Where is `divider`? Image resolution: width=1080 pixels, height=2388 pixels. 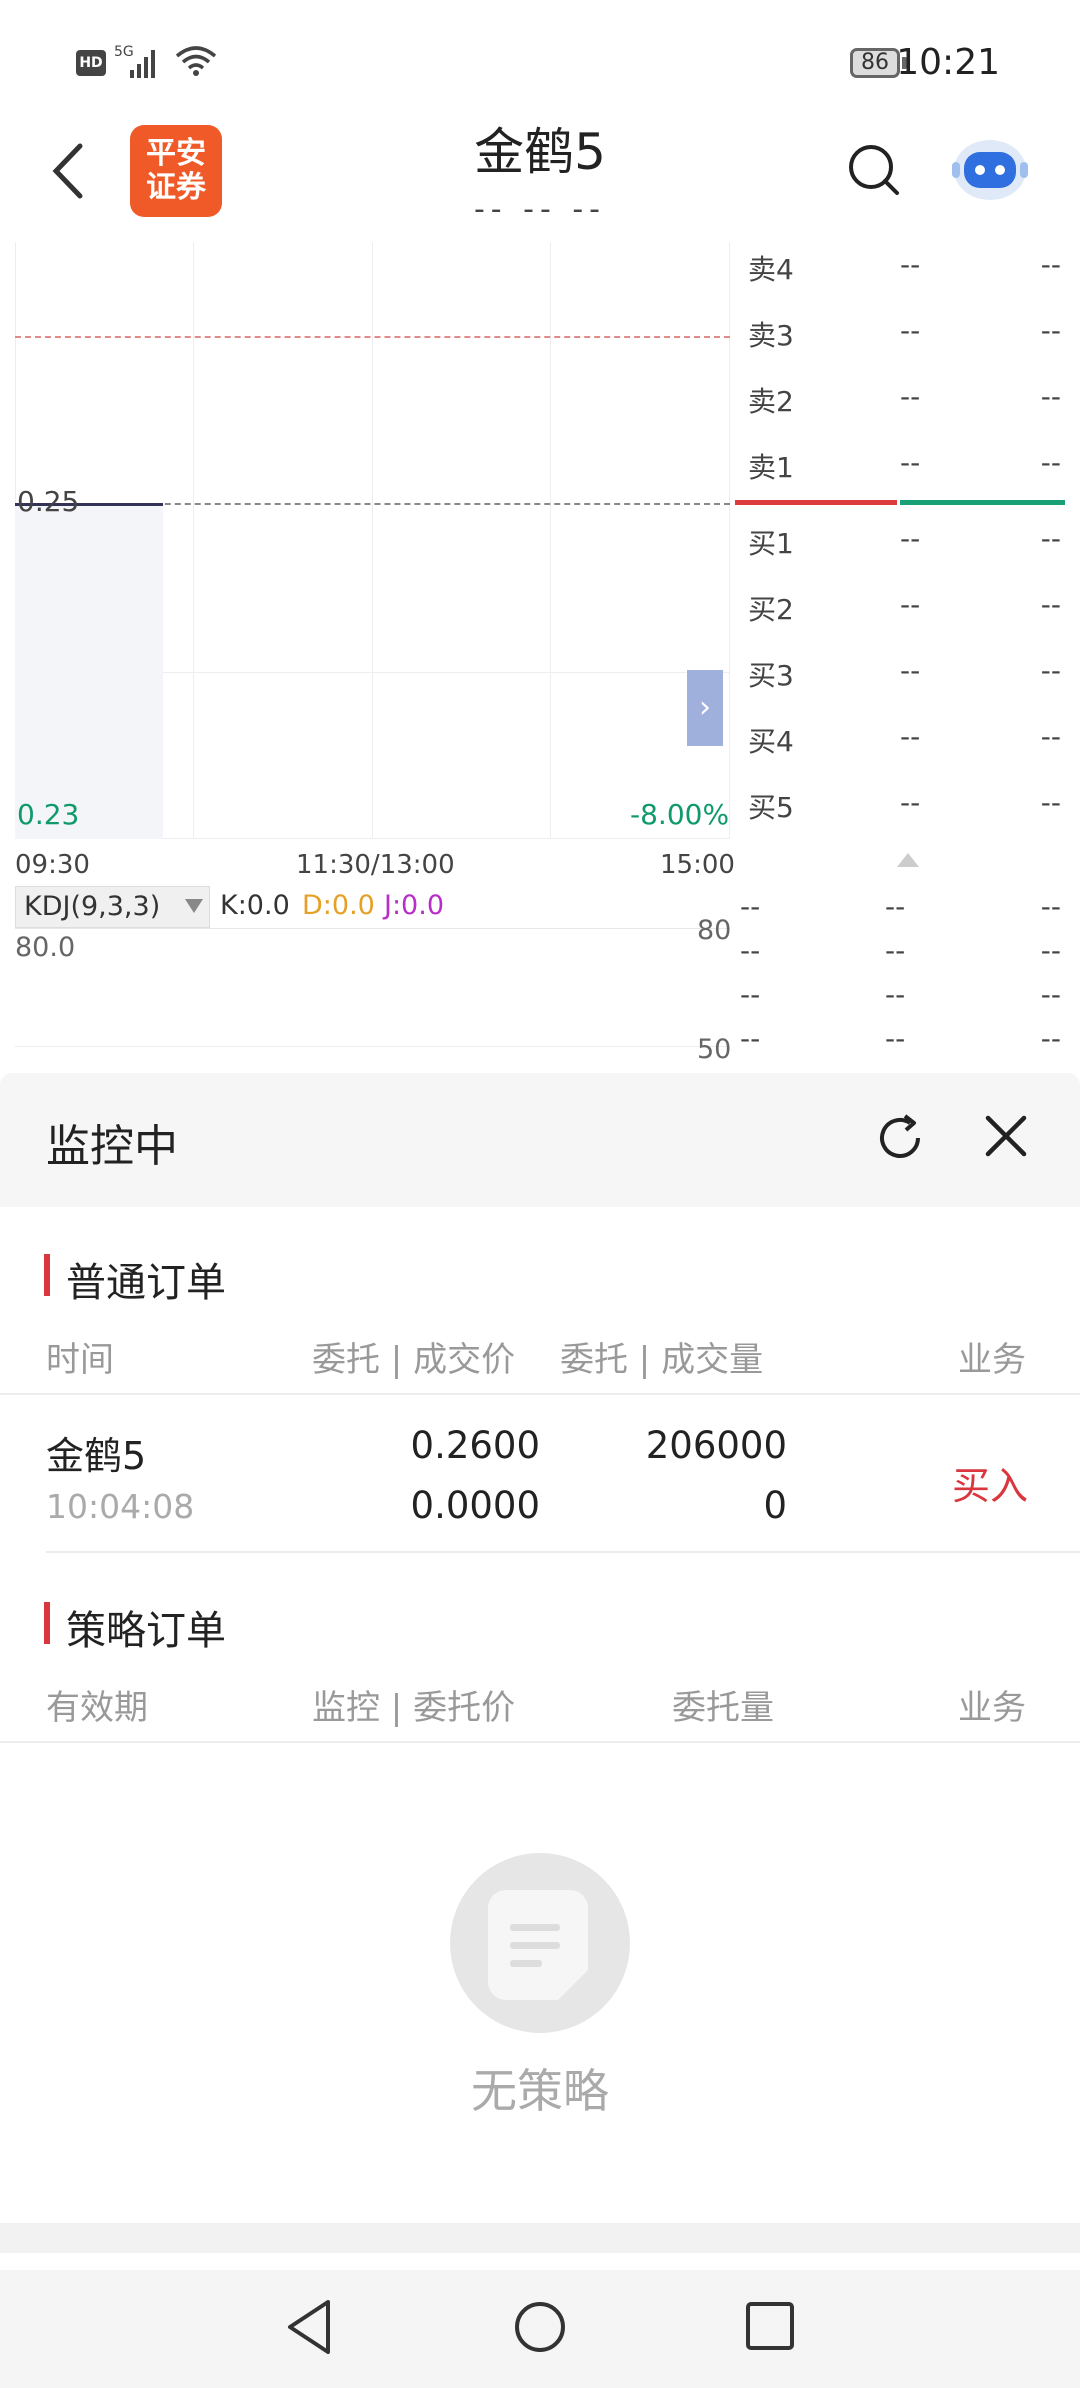 divider is located at coordinates (563, 1552).